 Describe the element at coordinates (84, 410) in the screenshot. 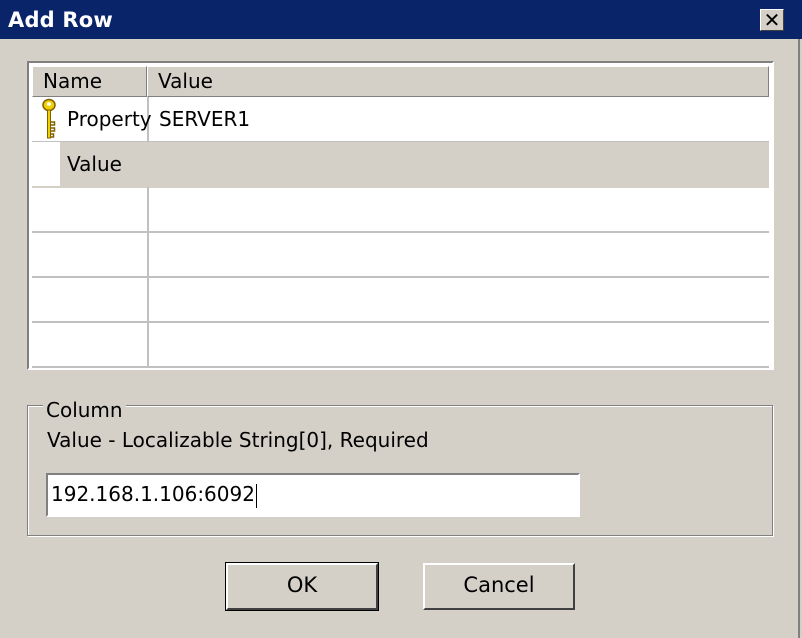

I see `column-group-legend: Column` at that location.